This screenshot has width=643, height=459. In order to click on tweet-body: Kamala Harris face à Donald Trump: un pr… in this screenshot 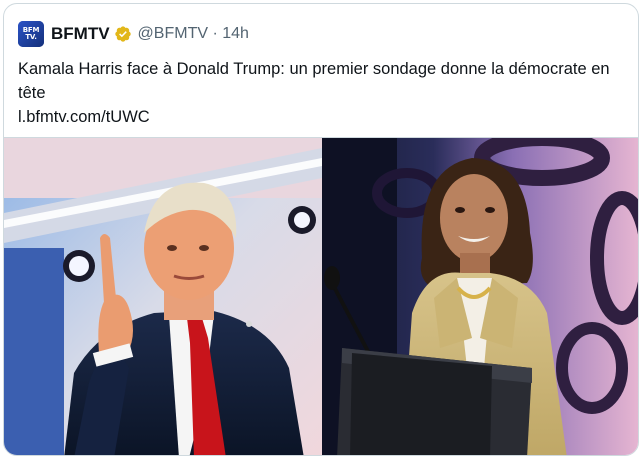, I will do `click(323, 93)`.